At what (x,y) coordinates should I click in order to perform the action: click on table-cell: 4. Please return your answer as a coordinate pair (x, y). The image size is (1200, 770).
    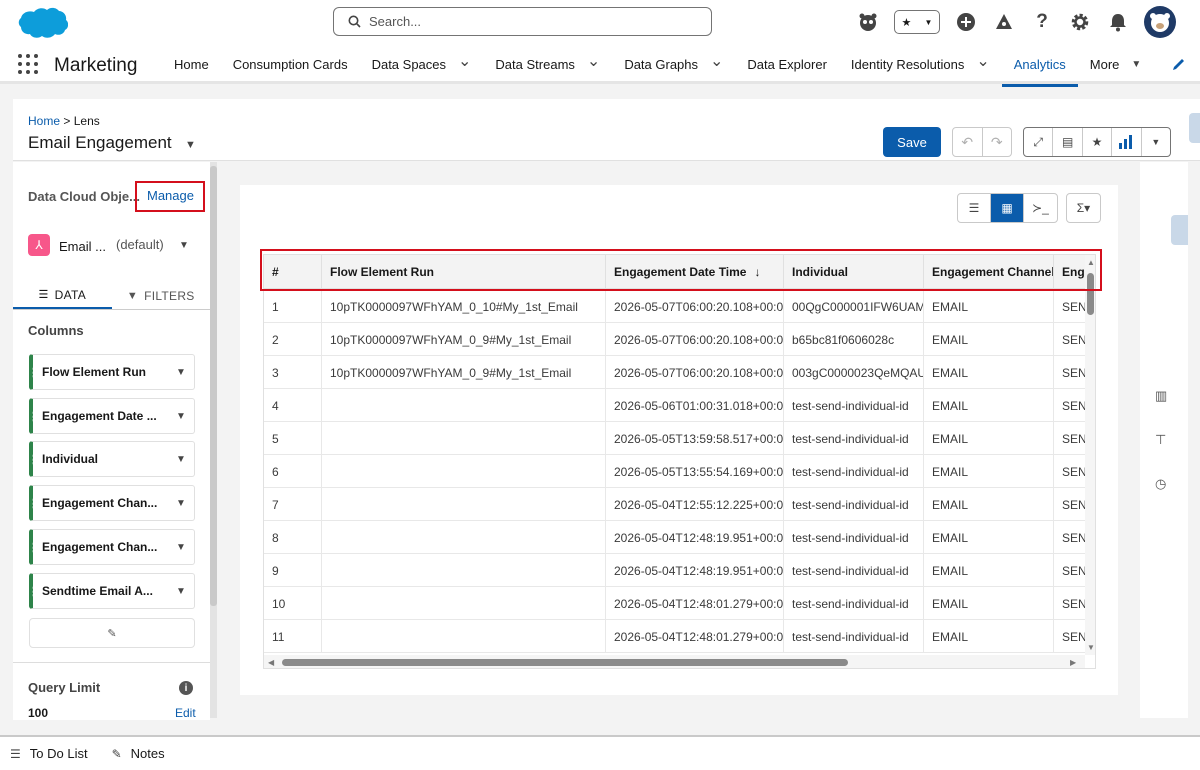
    Looking at the image, I should click on (293, 405).